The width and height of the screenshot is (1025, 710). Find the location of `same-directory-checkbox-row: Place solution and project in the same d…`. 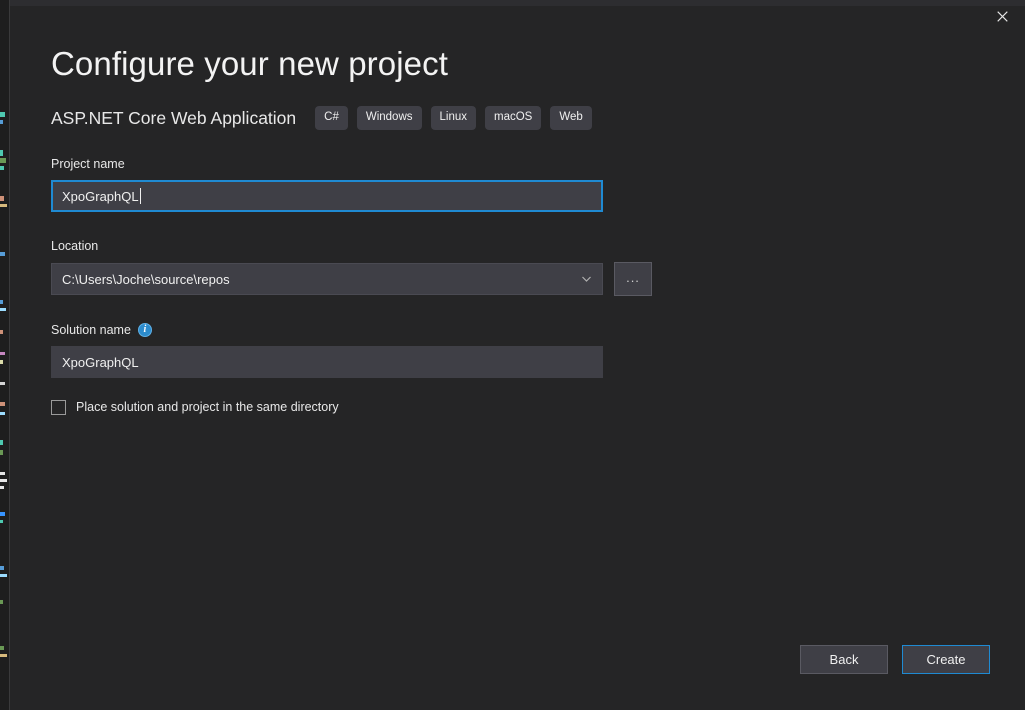

same-directory-checkbox-row: Place solution and project in the same d… is located at coordinates (195, 407).